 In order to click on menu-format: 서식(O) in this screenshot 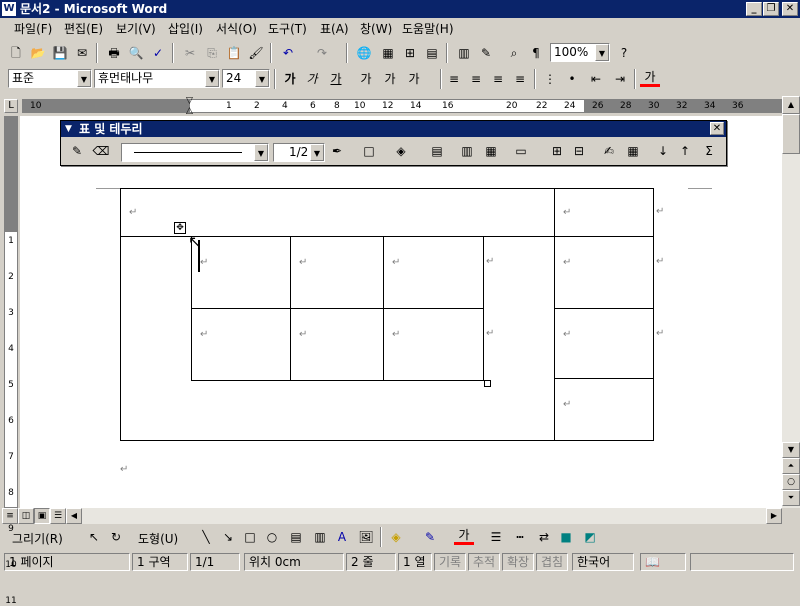, I will do `click(236, 29)`.